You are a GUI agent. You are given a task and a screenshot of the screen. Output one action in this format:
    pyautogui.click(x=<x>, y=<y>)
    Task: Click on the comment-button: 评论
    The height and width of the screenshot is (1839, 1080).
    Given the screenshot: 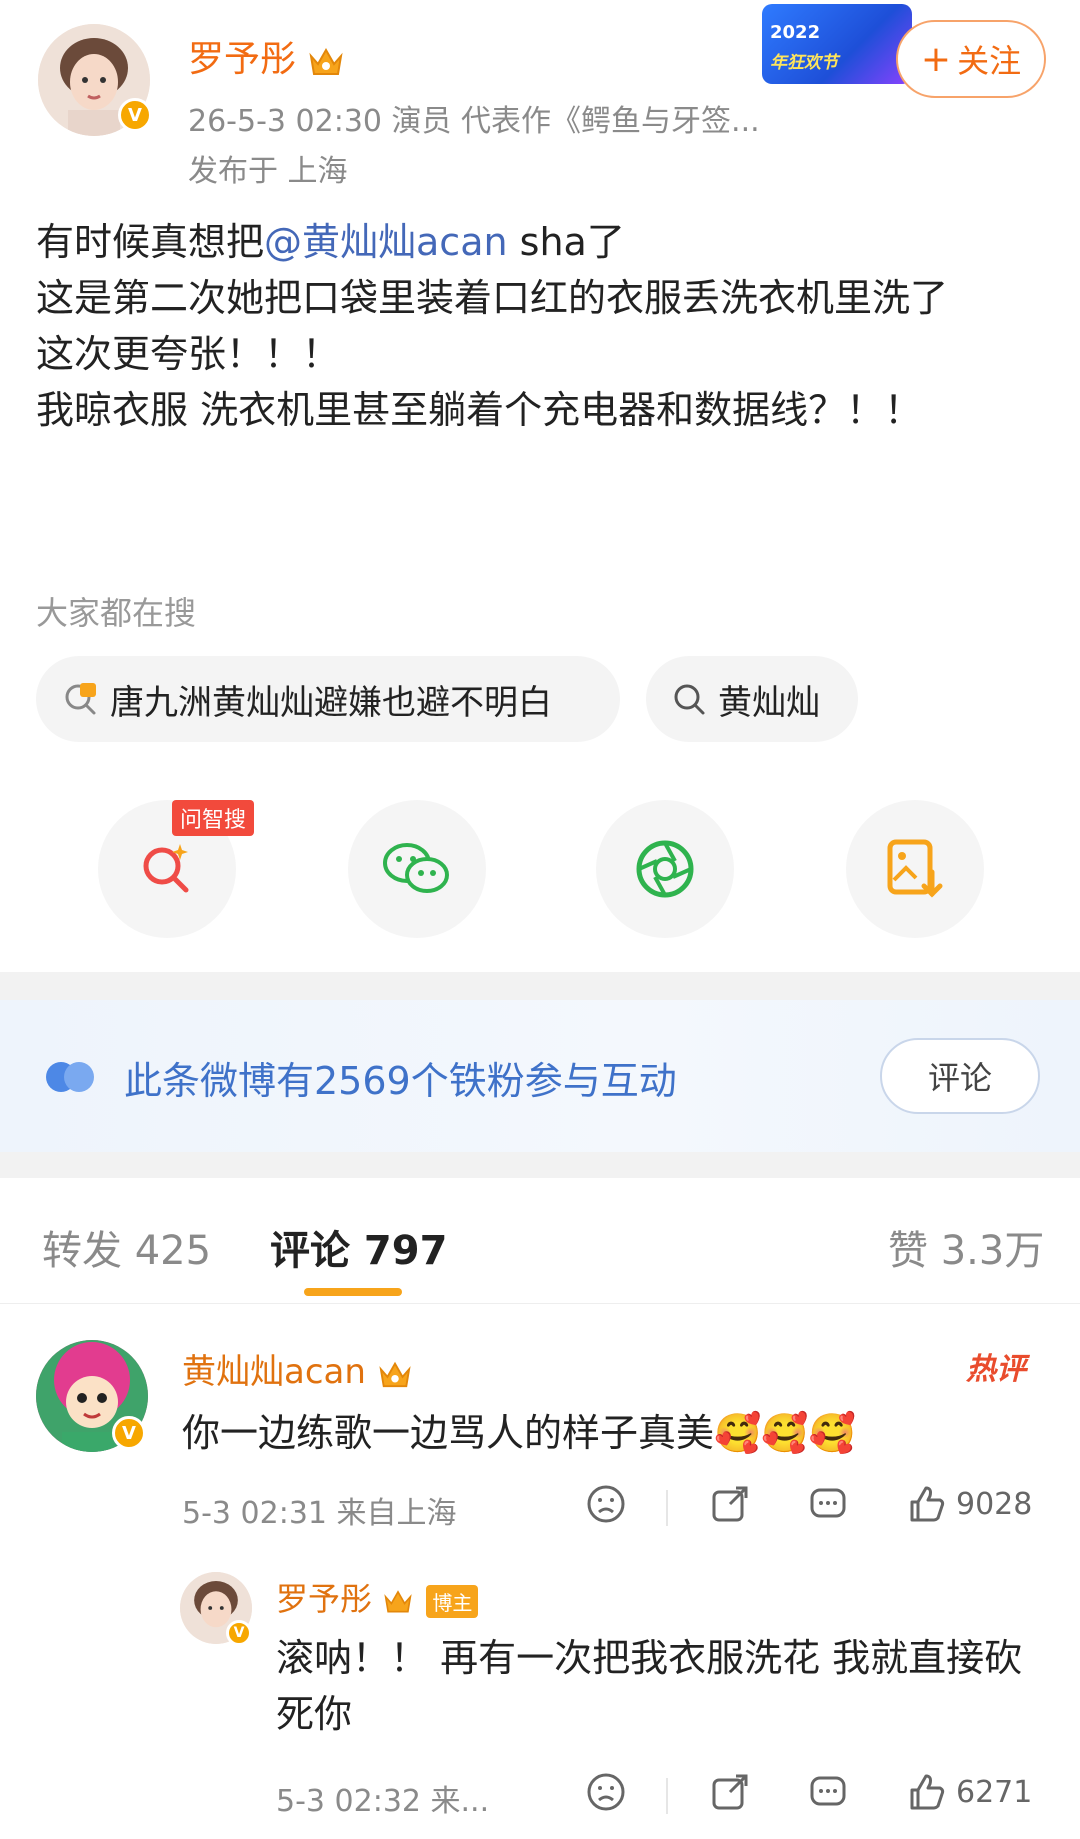 What is the action you would take?
    pyautogui.click(x=960, y=1076)
    